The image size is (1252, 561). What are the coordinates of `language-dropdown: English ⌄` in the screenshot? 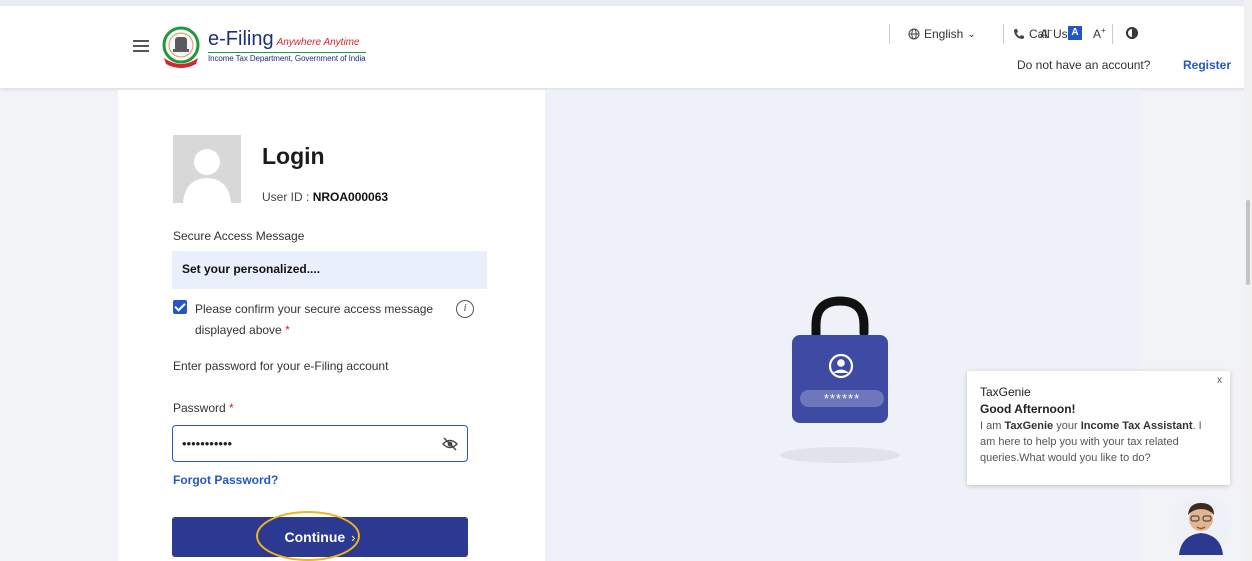 It's located at (942, 34).